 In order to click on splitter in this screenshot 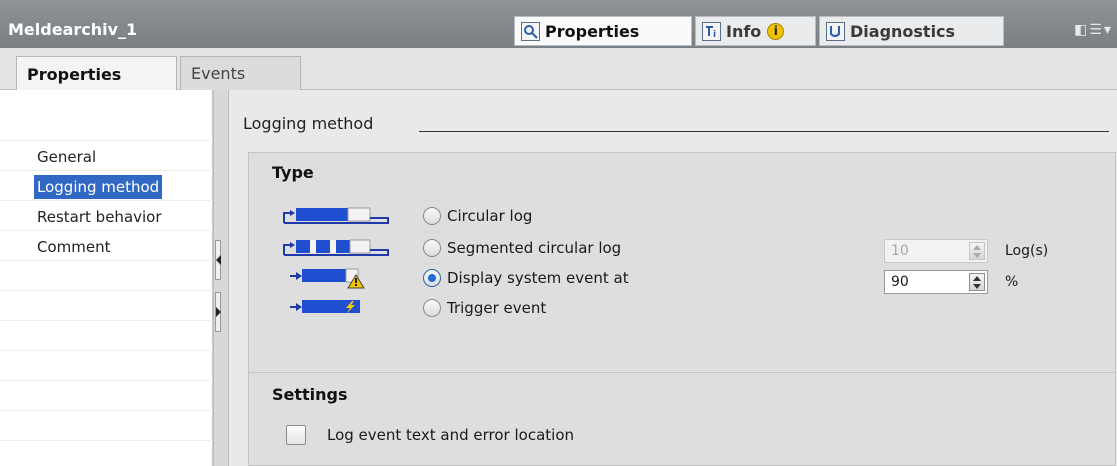, I will do `click(221, 278)`.